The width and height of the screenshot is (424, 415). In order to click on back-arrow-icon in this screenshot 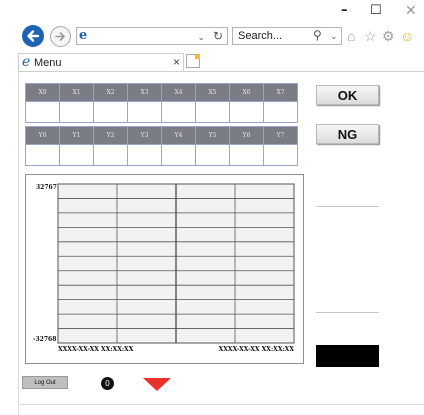, I will do `click(33, 36)`.